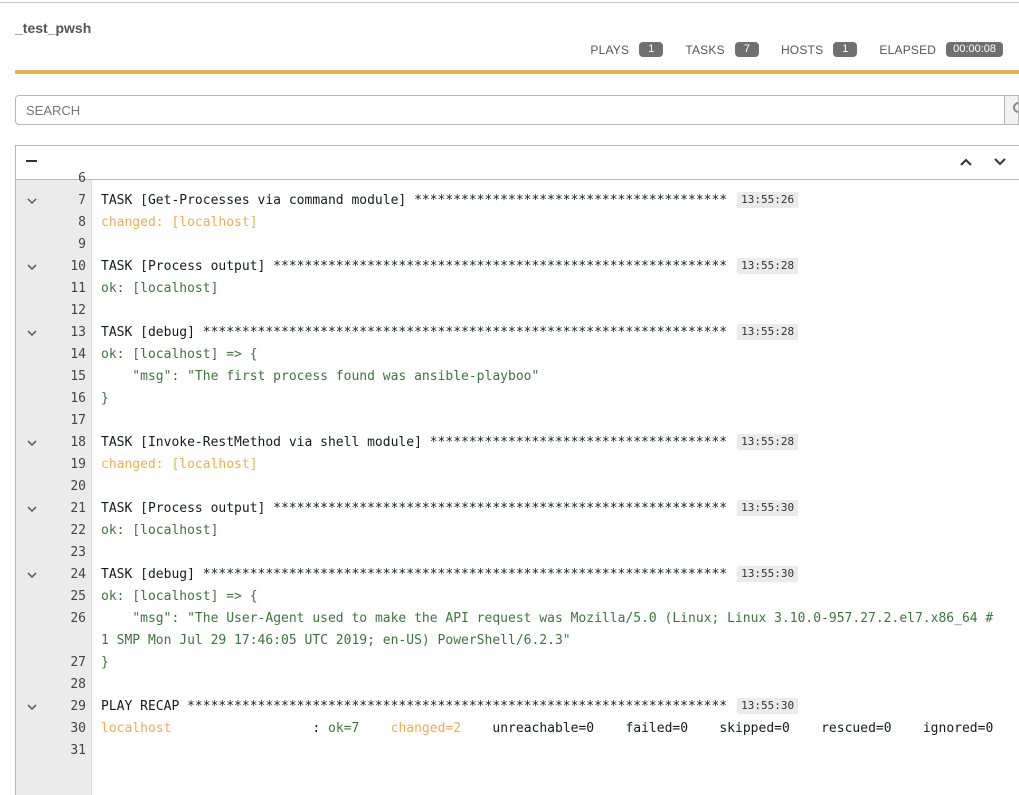  What do you see at coordinates (78, 530) in the screenshot?
I see `line-number: 22` at bounding box center [78, 530].